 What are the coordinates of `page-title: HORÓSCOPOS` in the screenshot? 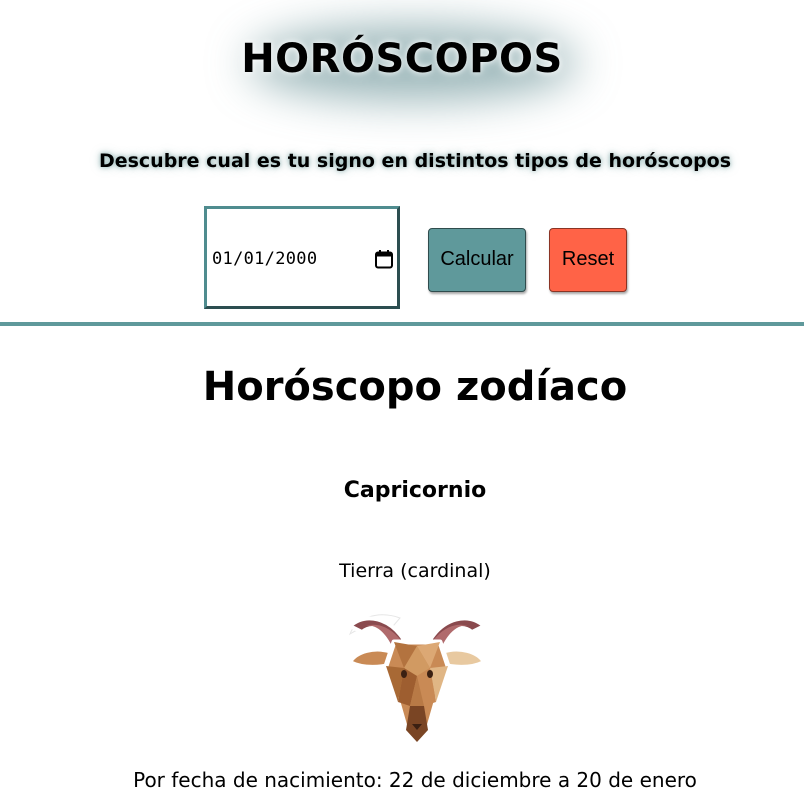 It's located at (402, 59).